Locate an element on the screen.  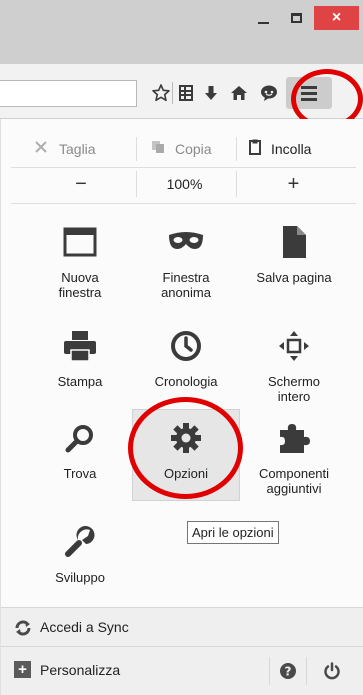
maximize-button is located at coordinates (296, 18).